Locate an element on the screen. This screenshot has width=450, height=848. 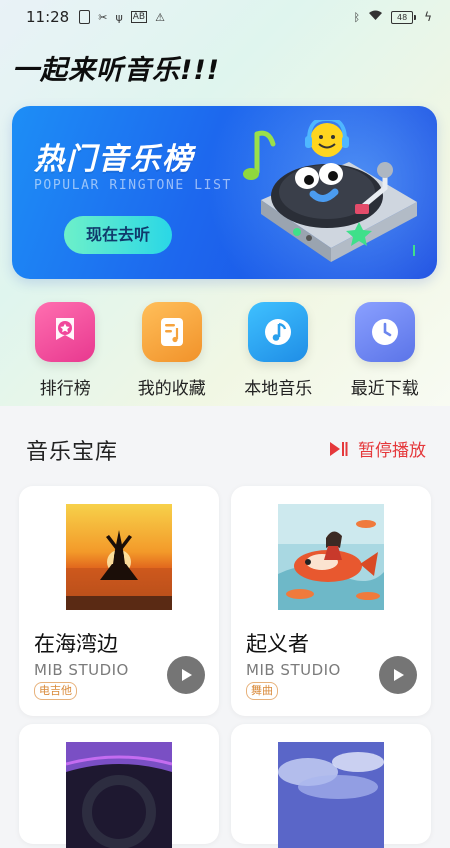
status-time: 11:28 is located at coordinates (48, 17).